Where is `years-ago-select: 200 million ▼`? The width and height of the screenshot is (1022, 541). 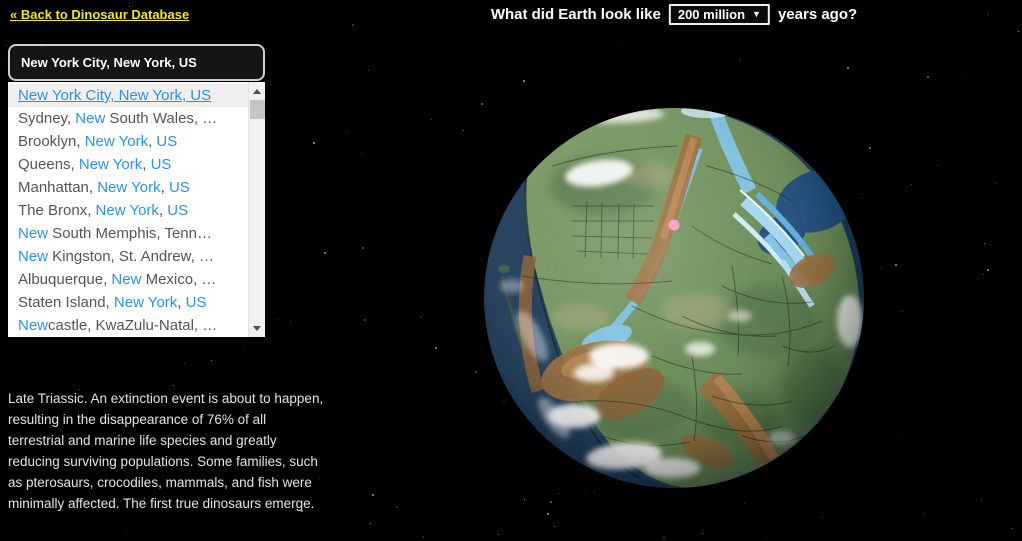
years-ago-select: 200 million ▼ is located at coordinates (719, 14).